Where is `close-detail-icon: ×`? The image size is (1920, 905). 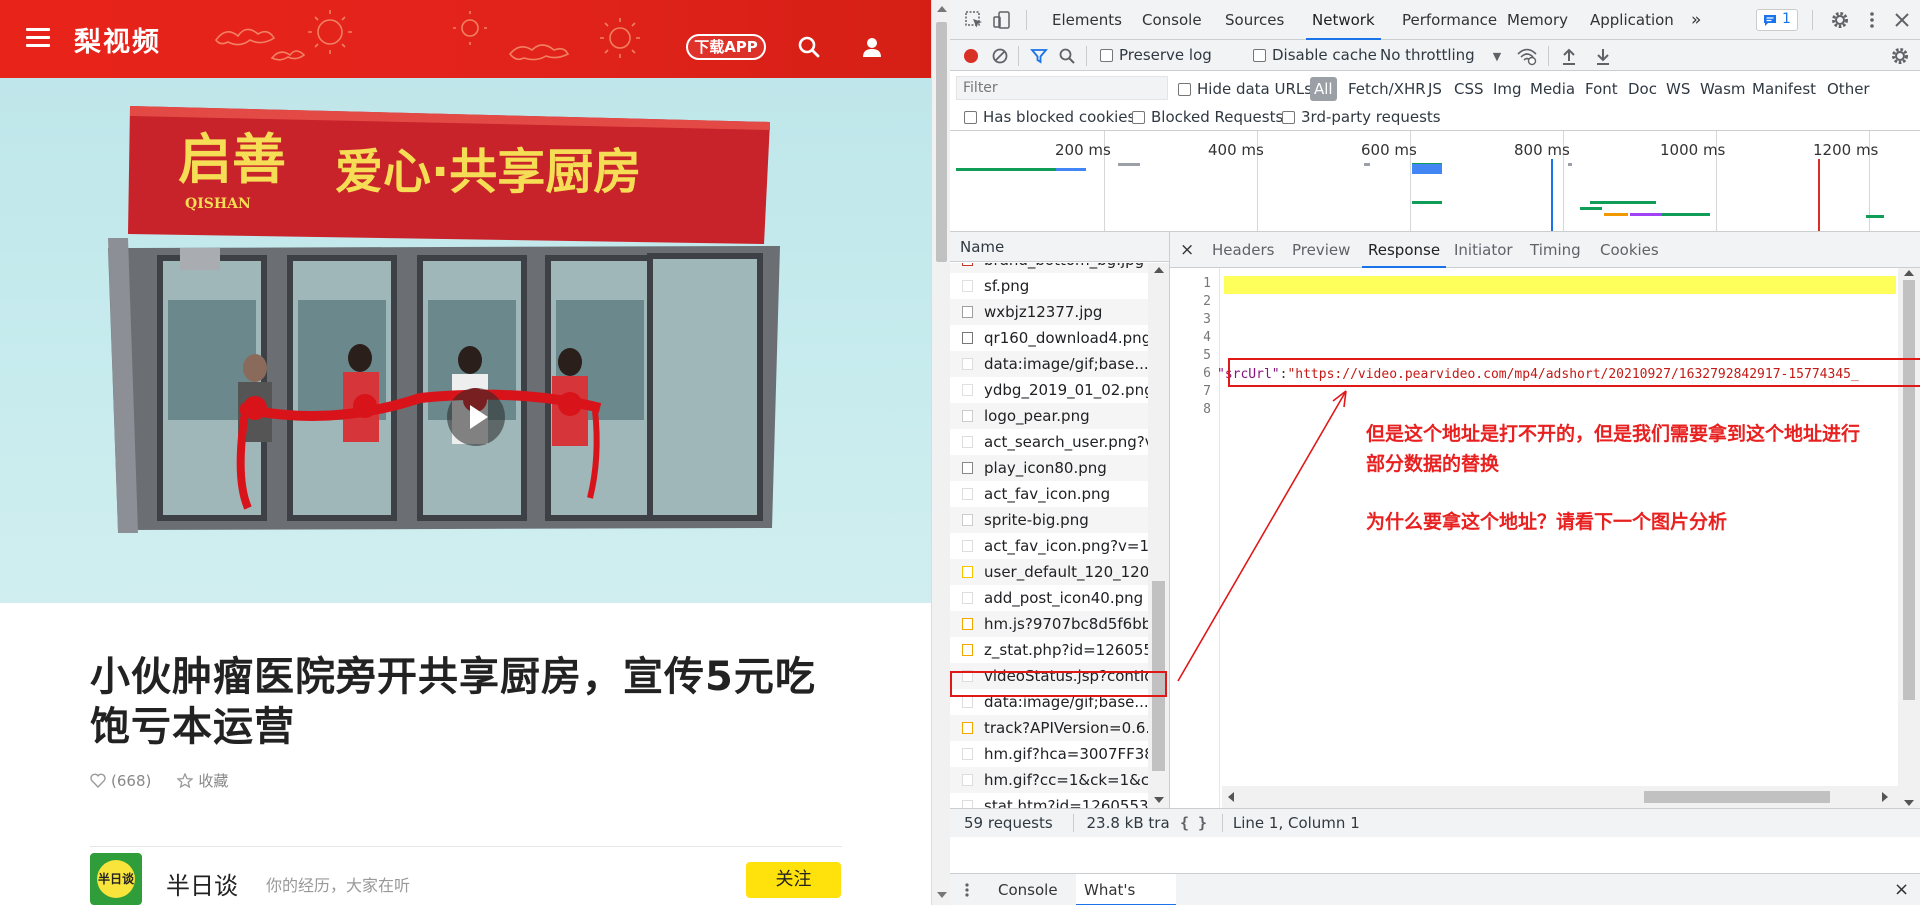
close-detail-icon: × is located at coordinates (1187, 250).